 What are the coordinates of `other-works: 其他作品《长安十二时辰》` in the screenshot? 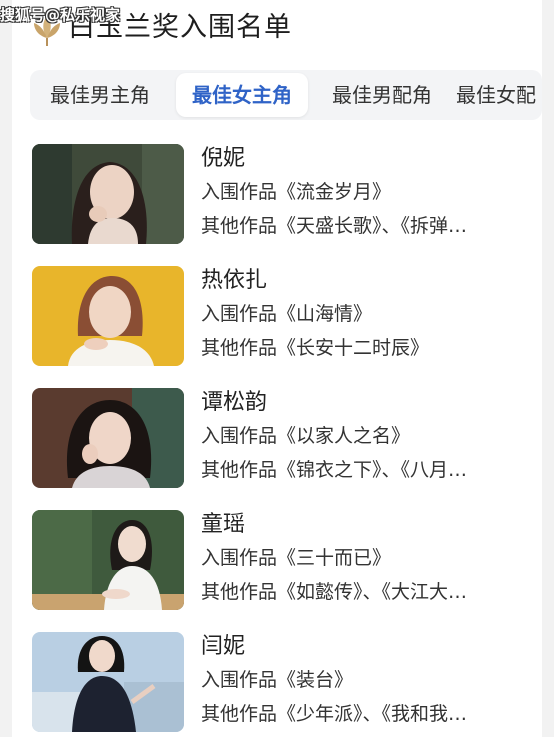 It's located at (315, 348).